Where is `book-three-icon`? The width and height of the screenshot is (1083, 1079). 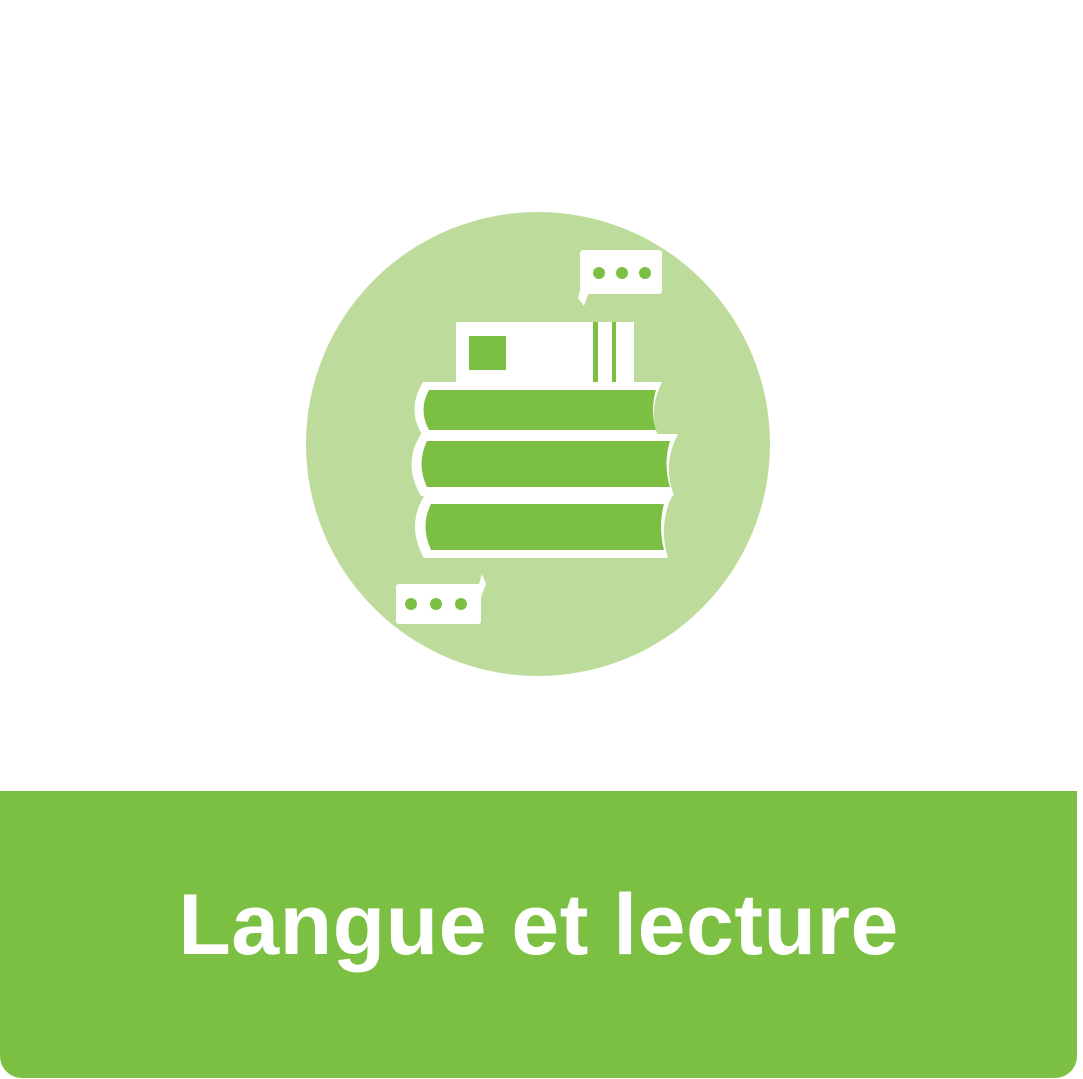
book-three-icon is located at coordinates (543, 527).